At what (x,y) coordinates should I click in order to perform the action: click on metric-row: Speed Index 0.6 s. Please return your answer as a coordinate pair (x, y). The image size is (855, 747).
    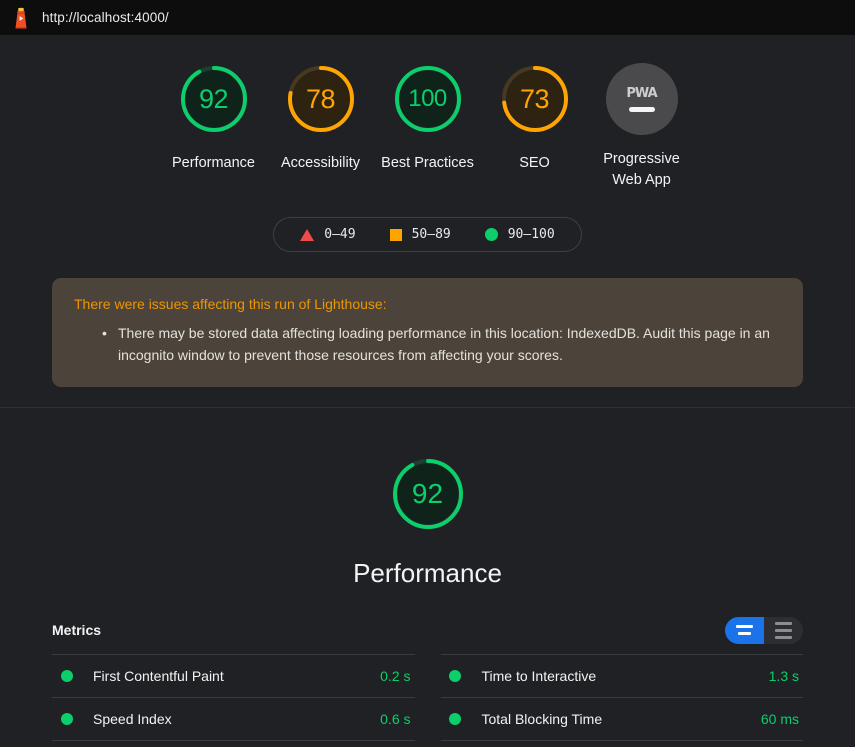
    Looking at the image, I should click on (233, 719).